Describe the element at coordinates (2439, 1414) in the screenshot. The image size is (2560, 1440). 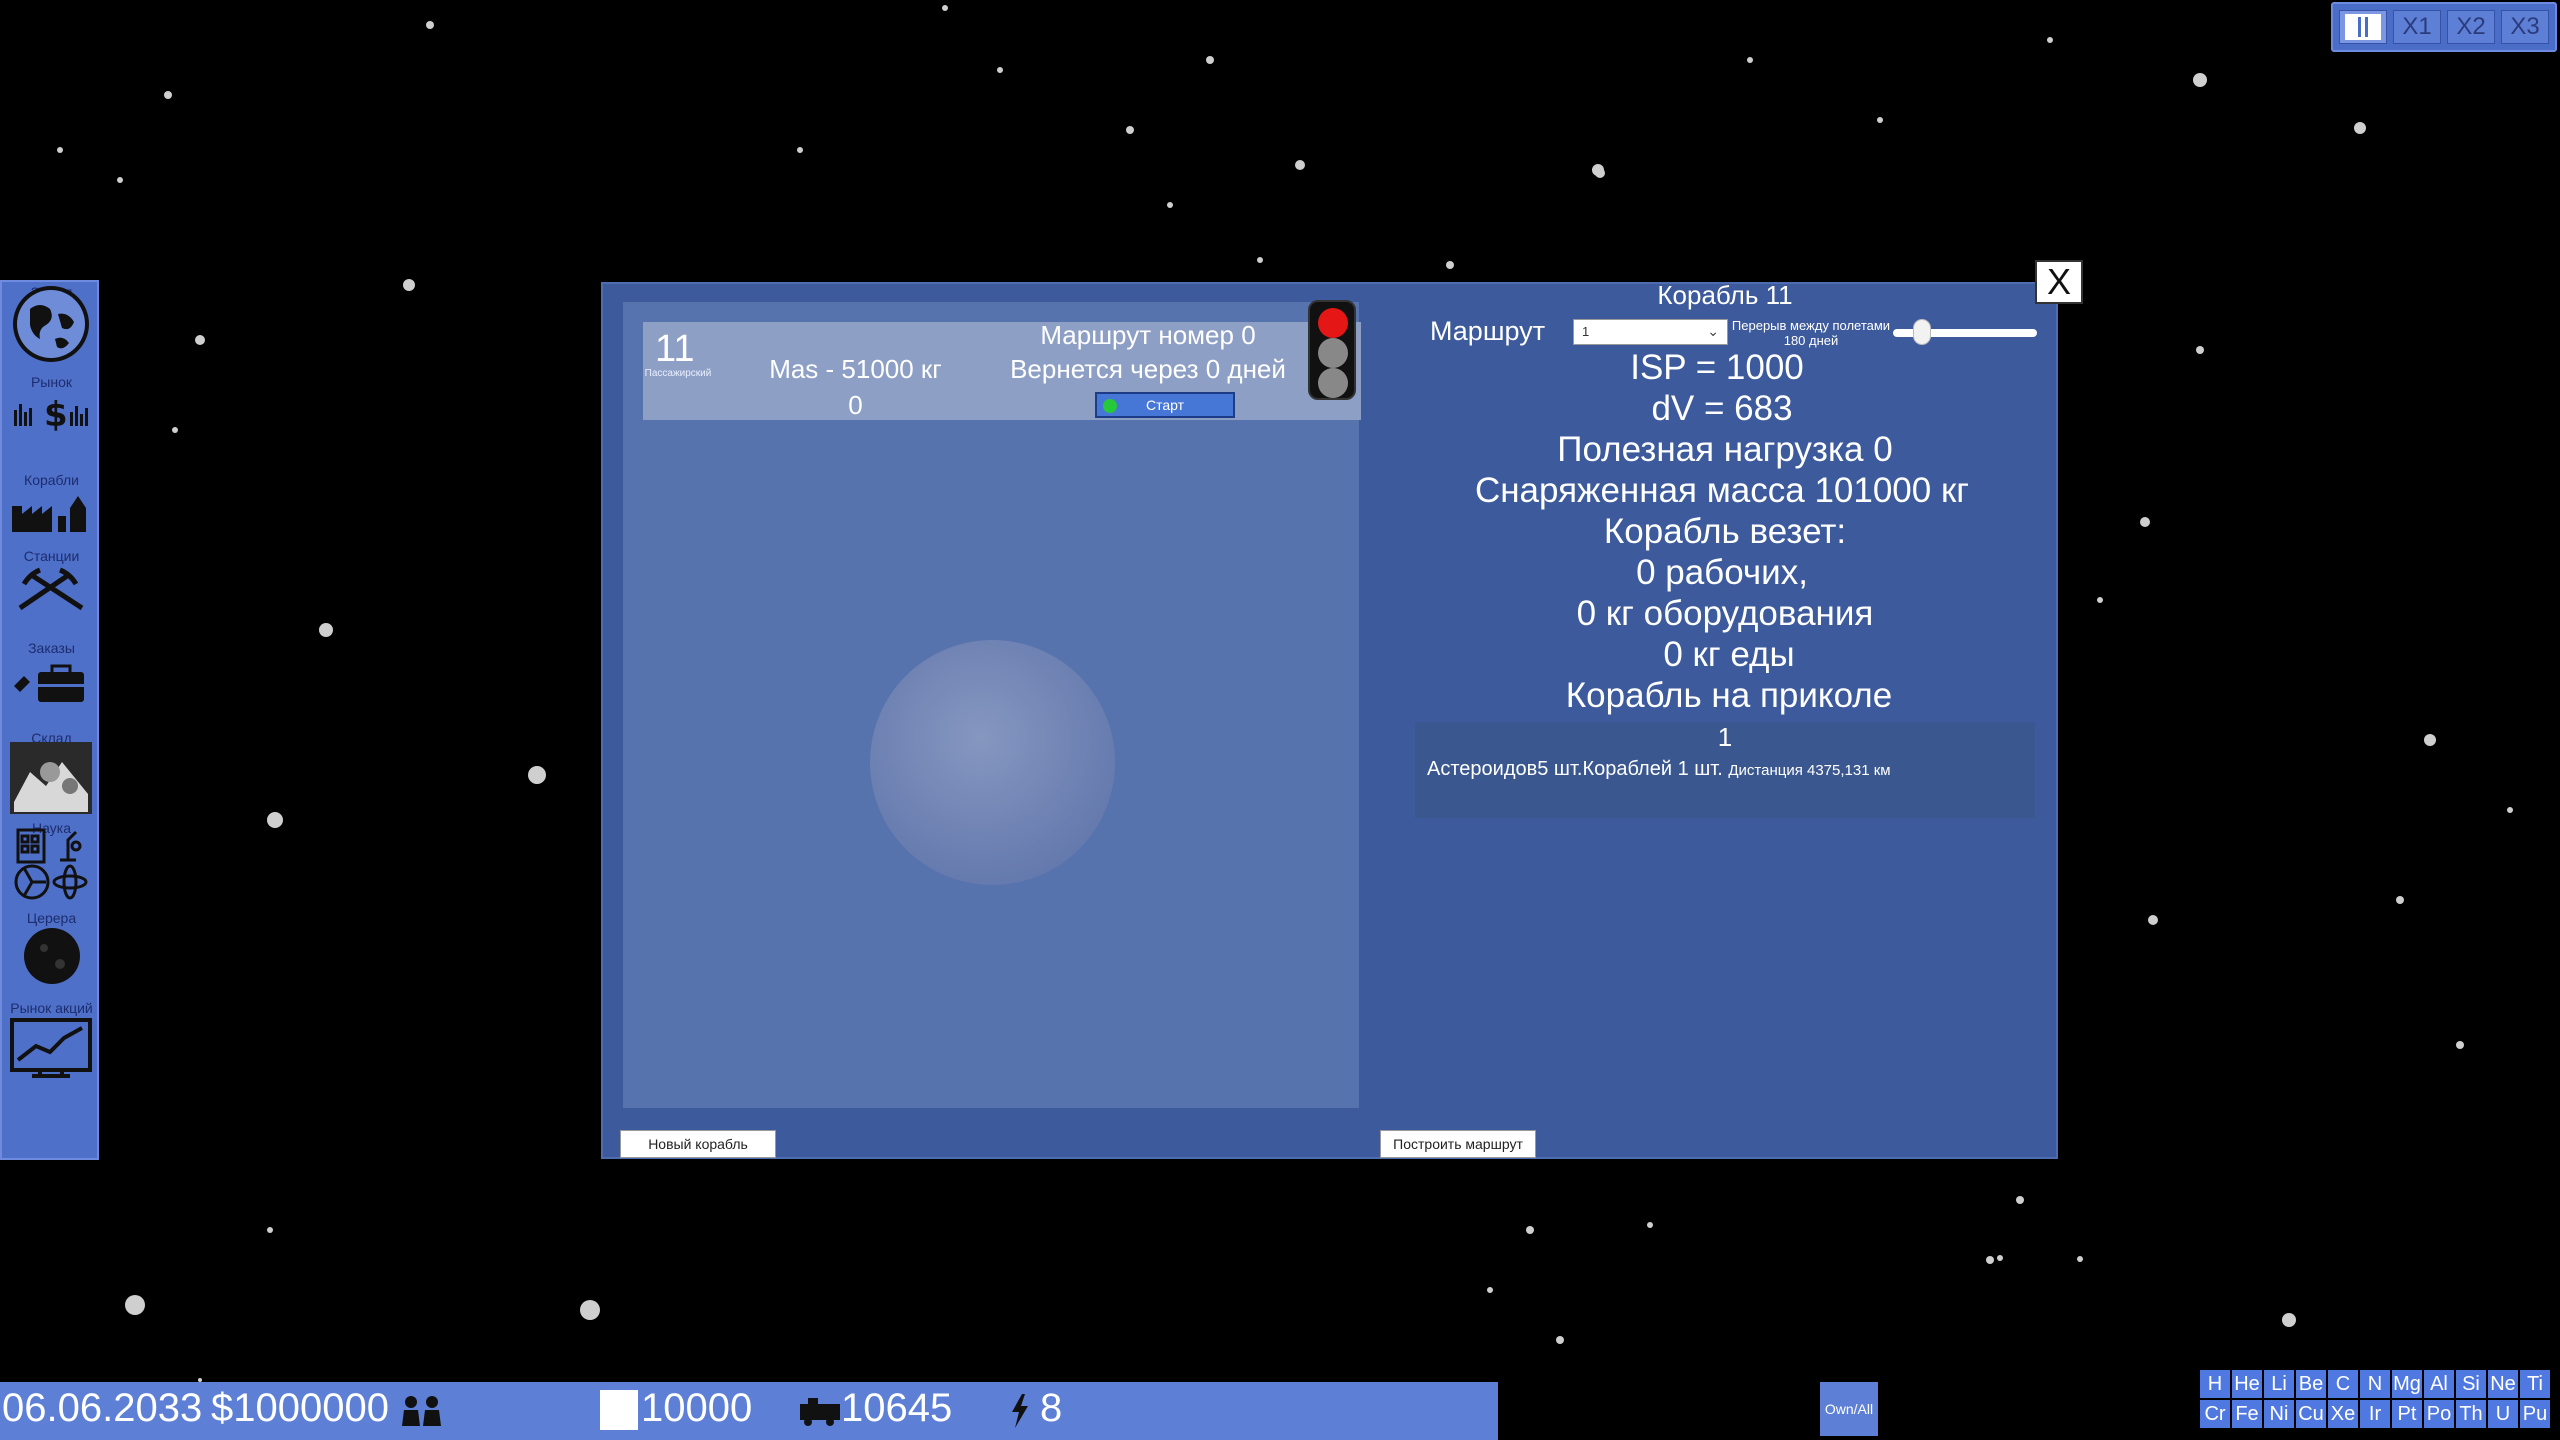
I see `element-po: Po` at that location.